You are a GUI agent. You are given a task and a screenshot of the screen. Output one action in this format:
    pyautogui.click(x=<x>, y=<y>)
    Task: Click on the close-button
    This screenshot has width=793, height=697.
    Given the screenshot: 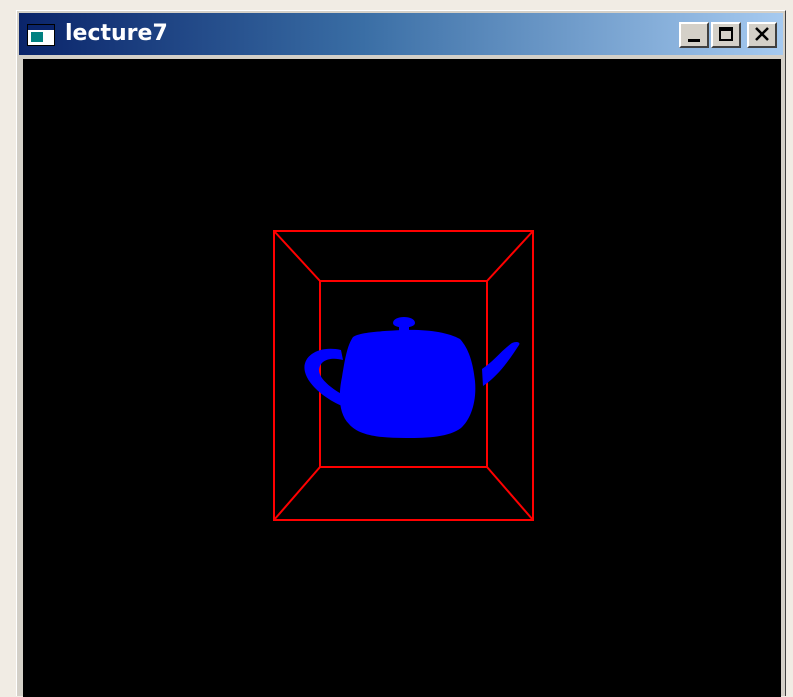 What is the action you would take?
    pyautogui.click(x=762, y=35)
    